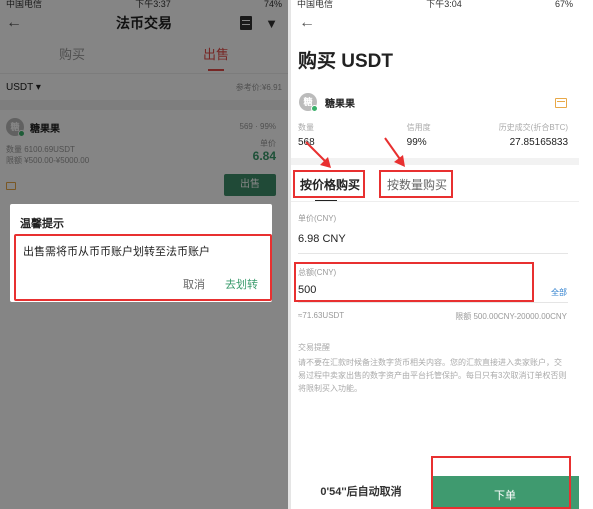 The height and width of the screenshot is (509, 593). What do you see at coordinates (322, 239) in the screenshot?
I see `unit-price-value: 6.98 CNY` at bounding box center [322, 239].